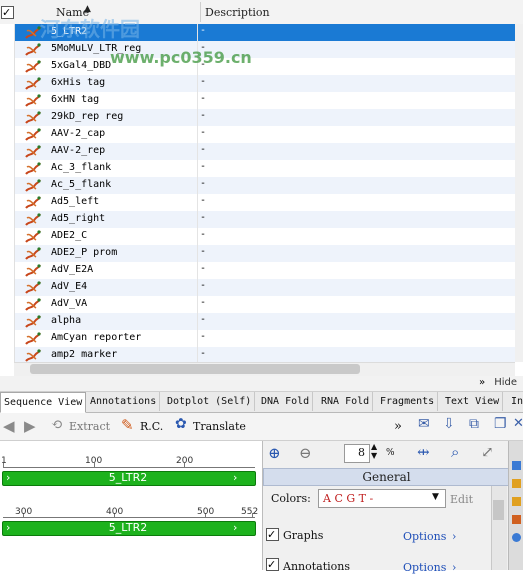  Describe the element at coordinates (305, 453) in the screenshot. I see `zoom-out-icon: ⊖` at that location.